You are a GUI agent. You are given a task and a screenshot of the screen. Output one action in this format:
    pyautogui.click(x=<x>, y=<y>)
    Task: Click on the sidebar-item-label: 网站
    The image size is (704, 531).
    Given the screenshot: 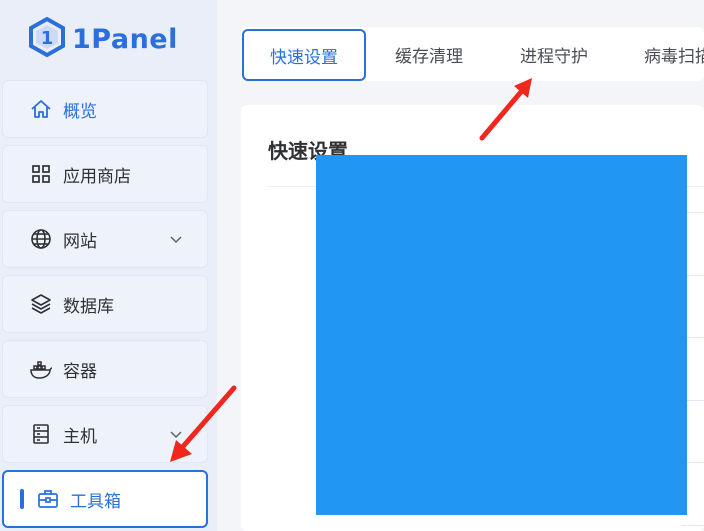 What is the action you would take?
    pyautogui.click(x=80, y=241)
    